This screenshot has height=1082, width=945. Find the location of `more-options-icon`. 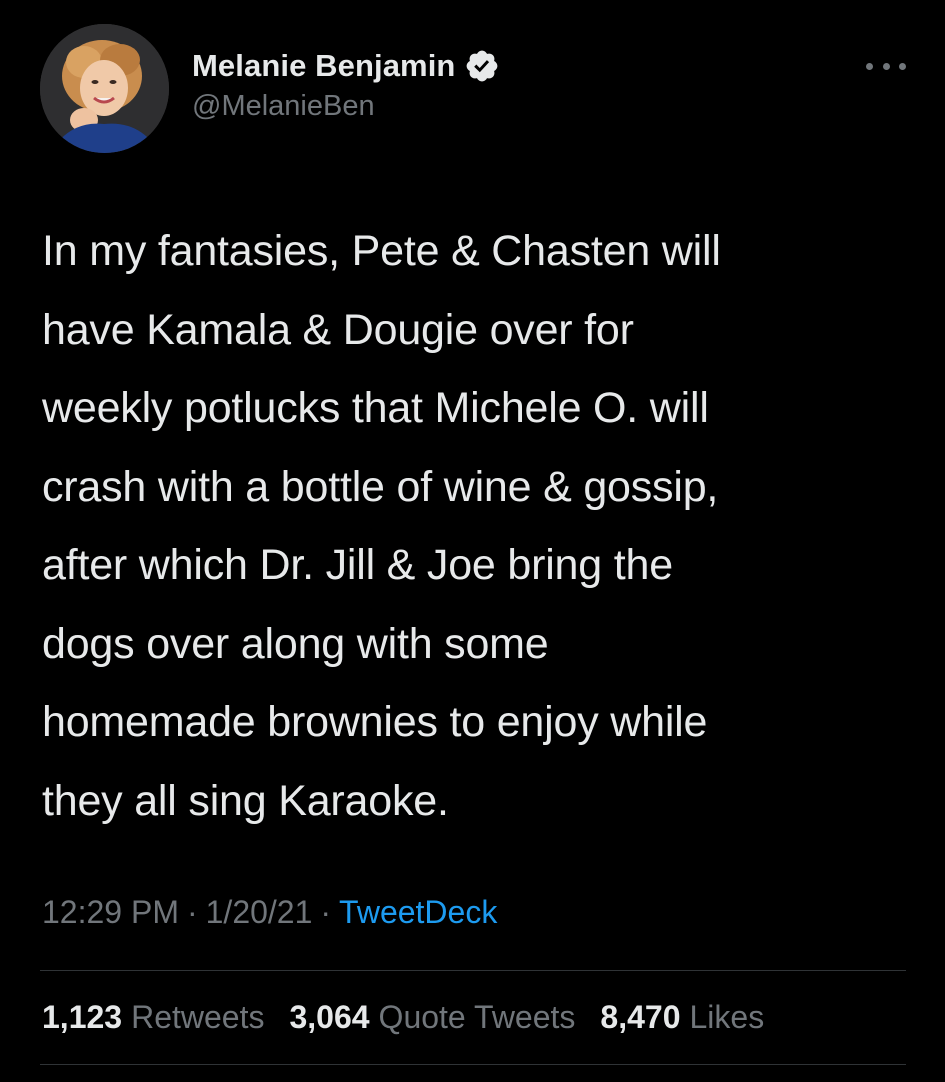

more-options-icon is located at coordinates (886, 66).